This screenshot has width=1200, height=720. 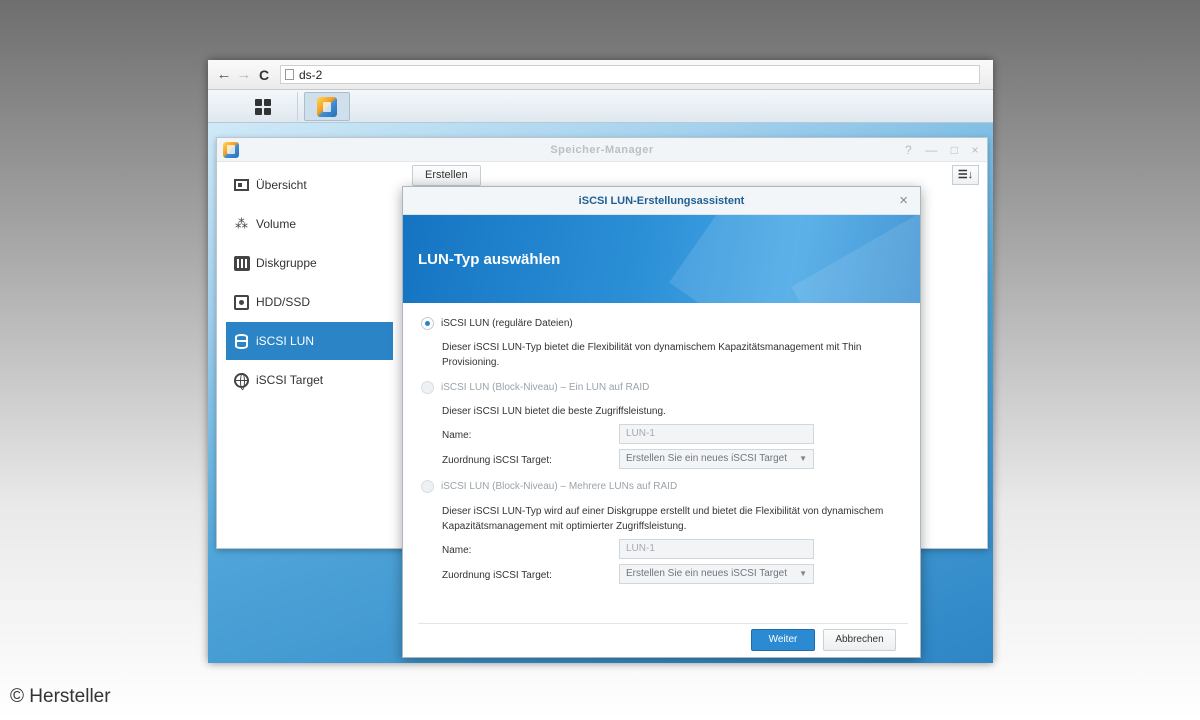 I want to click on next-button: Weiter, so click(x=783, y=640).